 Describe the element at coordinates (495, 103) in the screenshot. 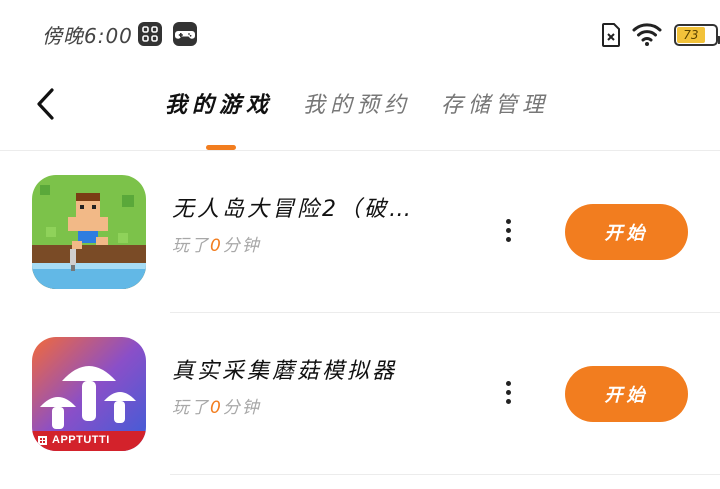

I see `tab-storage-management: 存储管理` at that location.